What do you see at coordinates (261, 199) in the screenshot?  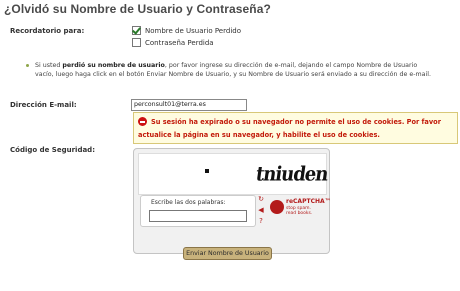 I see `refresh-icon: ↻` at bounding box center [261, 199].